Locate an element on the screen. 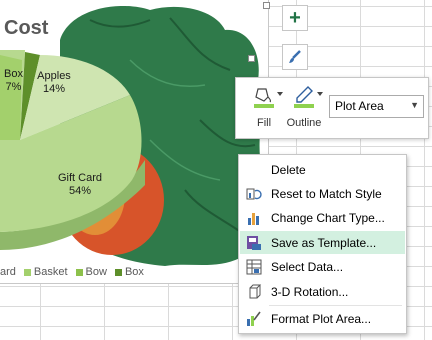 The width and height of the screenshot is (432, 340). fill-label: Fill is located at coordinates (264, 123).